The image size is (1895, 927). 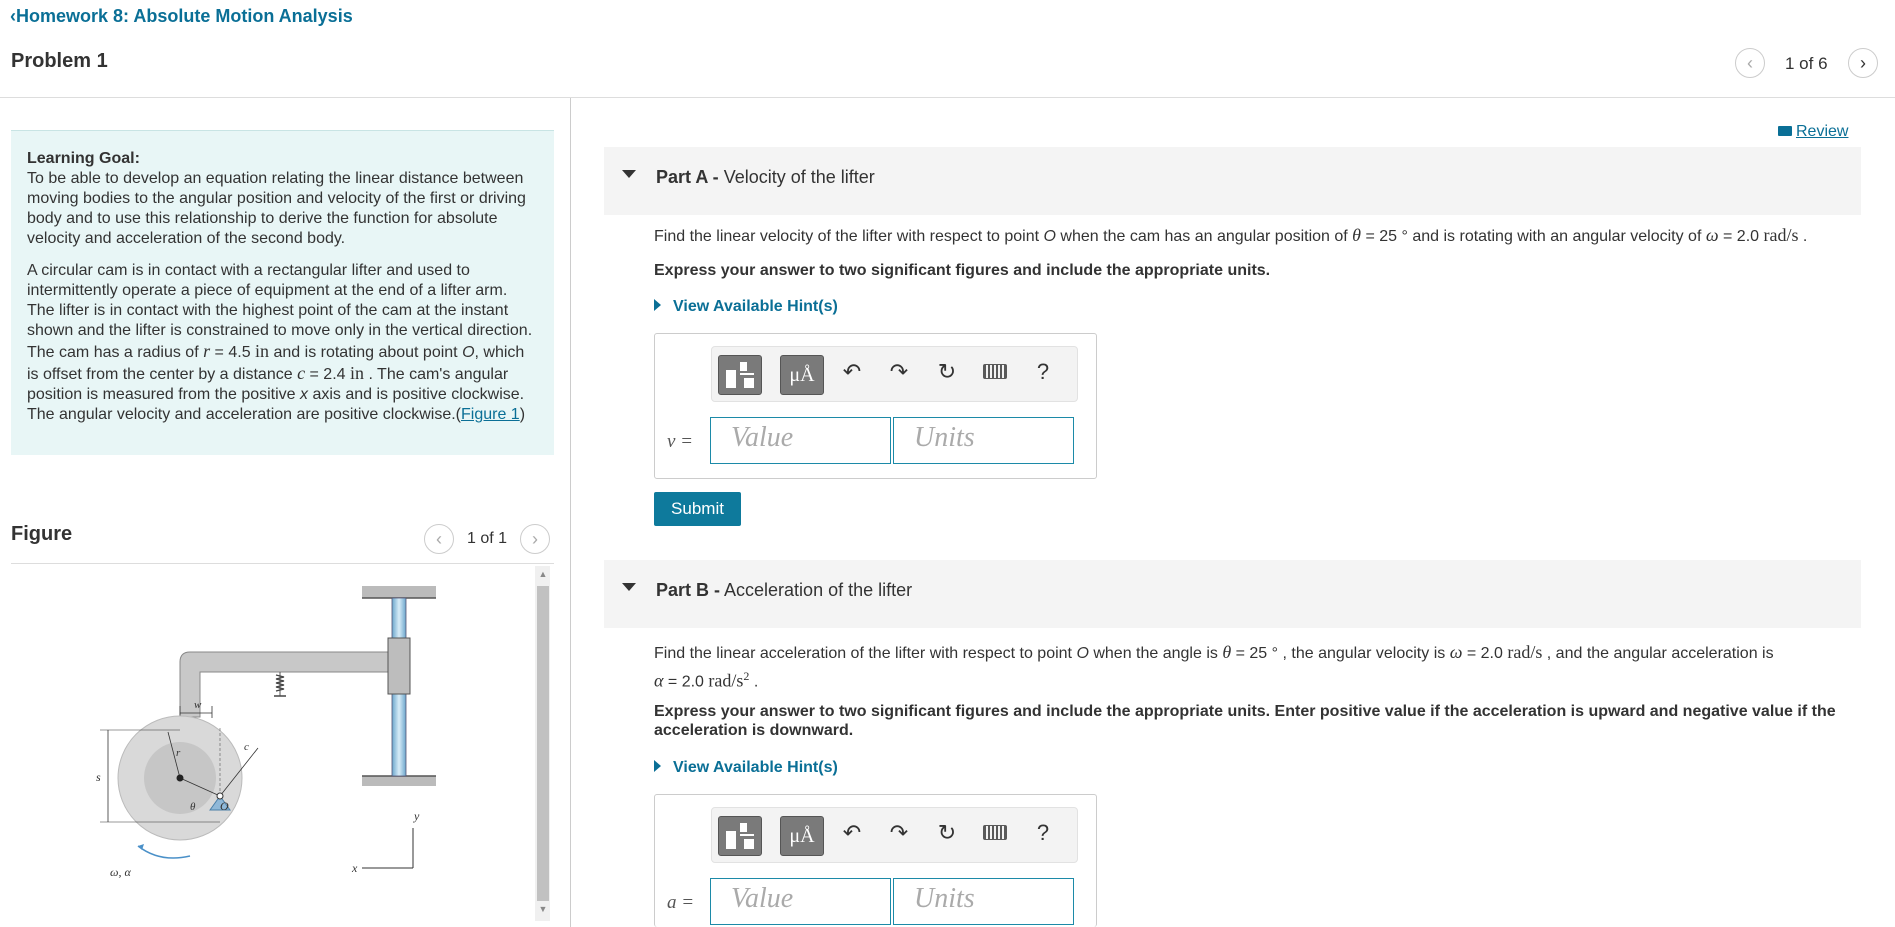 What do you see at coordinates (1366, 653) in the screenshot?
I see `q-text: , the angular velocity is` at bounding box center [1366, 653].